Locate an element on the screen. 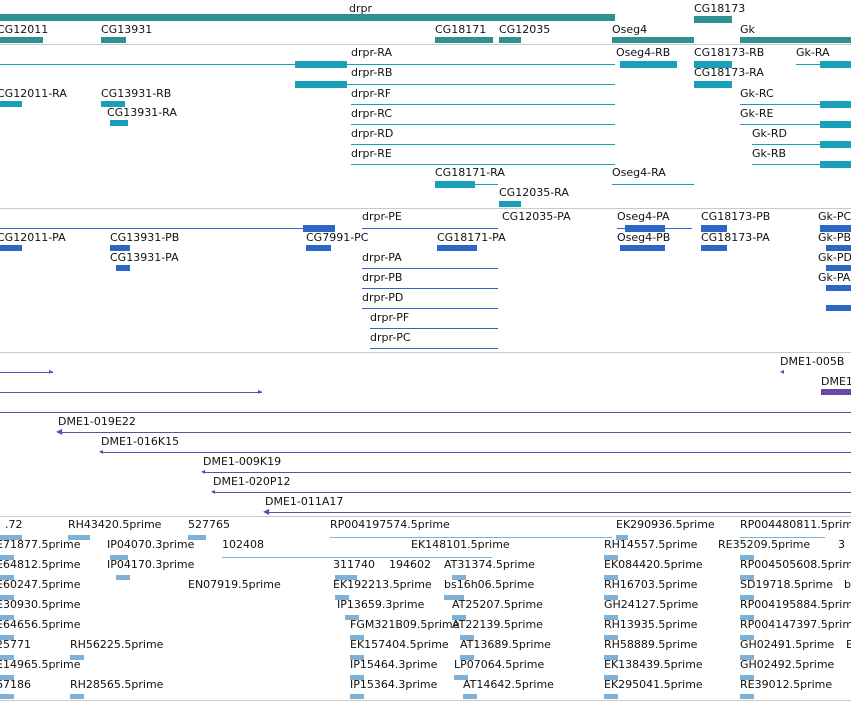  est-label: EK295041.5prime is located at coordinates (653, 684).